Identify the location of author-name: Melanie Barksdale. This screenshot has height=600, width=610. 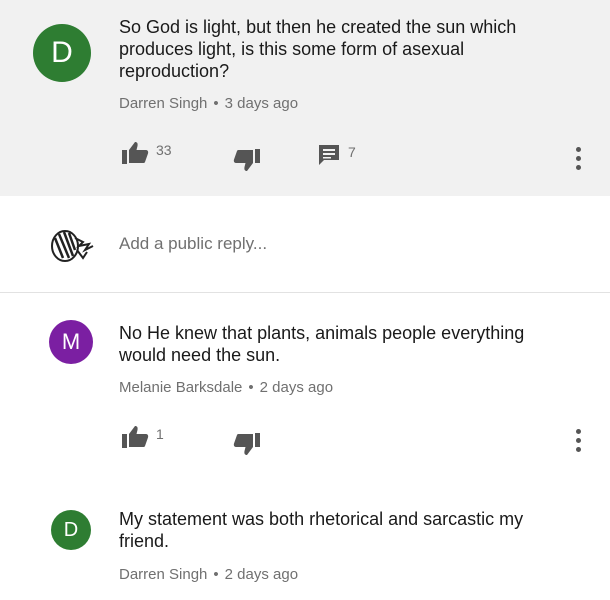
(180, 387).